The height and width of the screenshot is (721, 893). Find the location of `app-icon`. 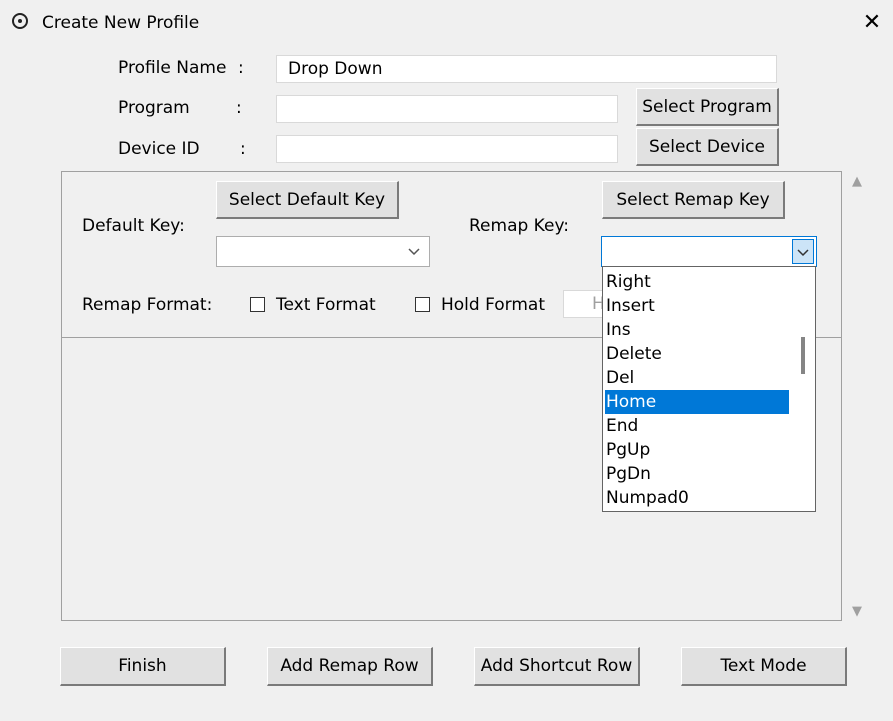

app-icon is located at coordinates (20, 21).